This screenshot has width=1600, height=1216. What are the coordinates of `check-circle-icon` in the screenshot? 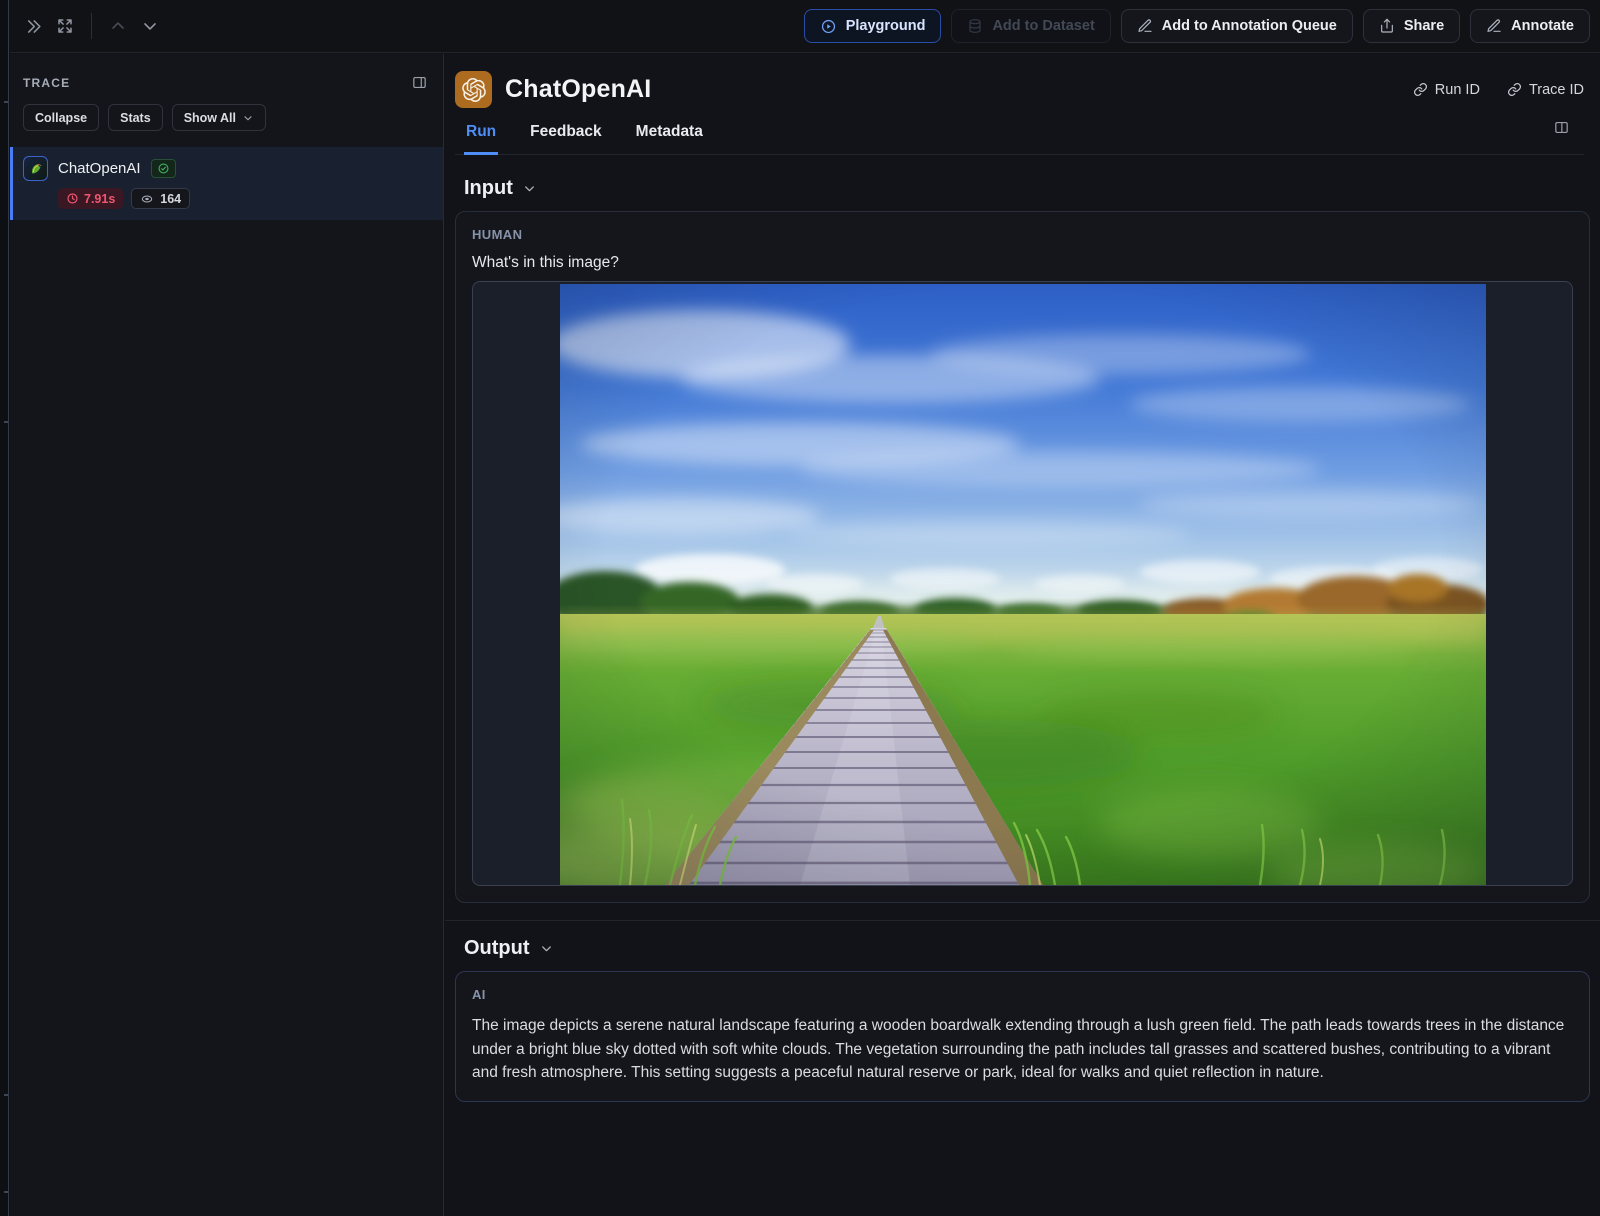 It's located at (163, 168).